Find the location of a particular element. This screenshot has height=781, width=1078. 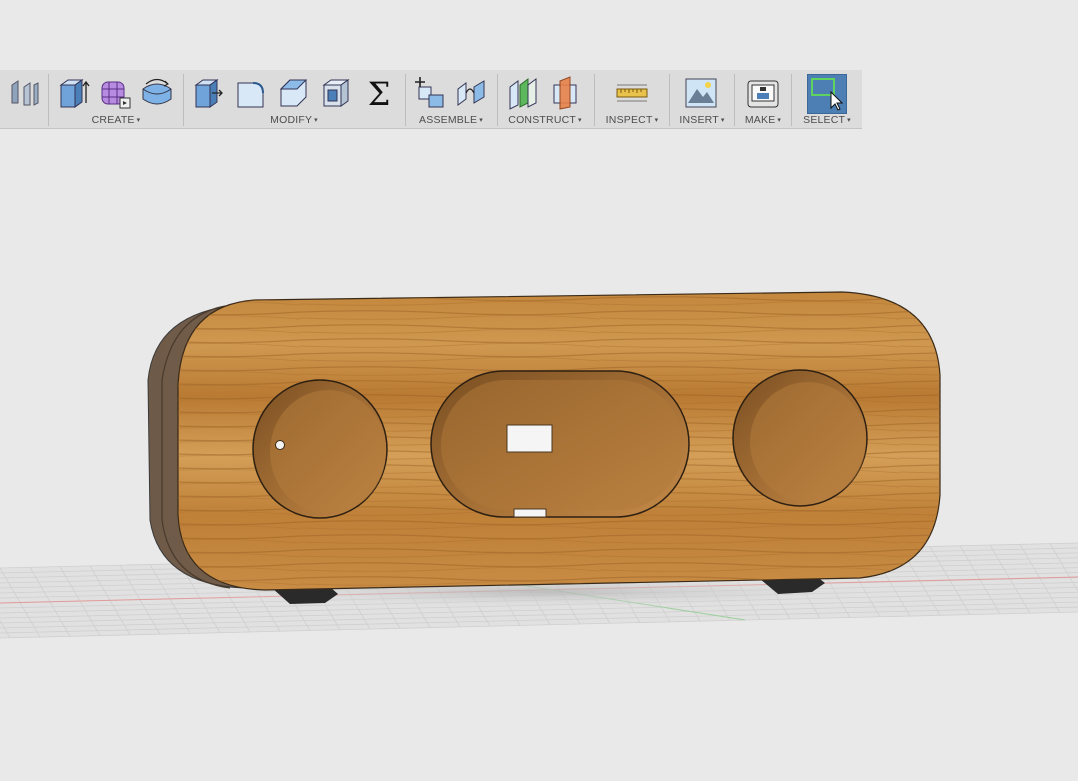

assemble-menu-label: ASSEMBLE ▾ is located at coordinates (451, 120).